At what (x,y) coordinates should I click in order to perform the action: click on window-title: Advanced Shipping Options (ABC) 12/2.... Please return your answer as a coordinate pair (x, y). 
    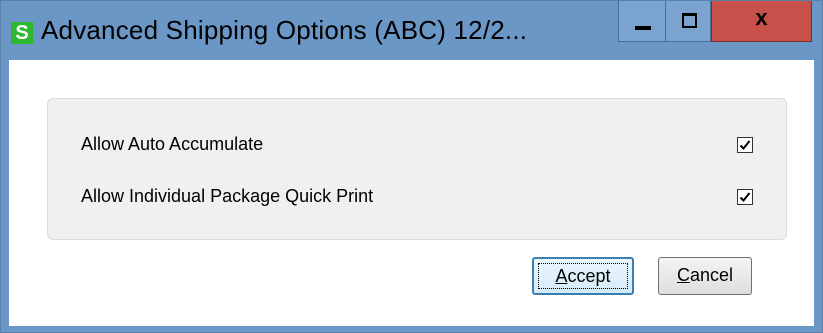
    Looking at the image, I should click on (284, 30).